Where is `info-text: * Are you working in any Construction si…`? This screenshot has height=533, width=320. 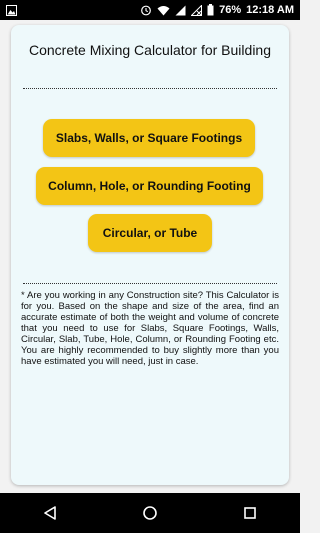 info-text: * Are you working in any Construction si… is located at coordinates (150, 328).